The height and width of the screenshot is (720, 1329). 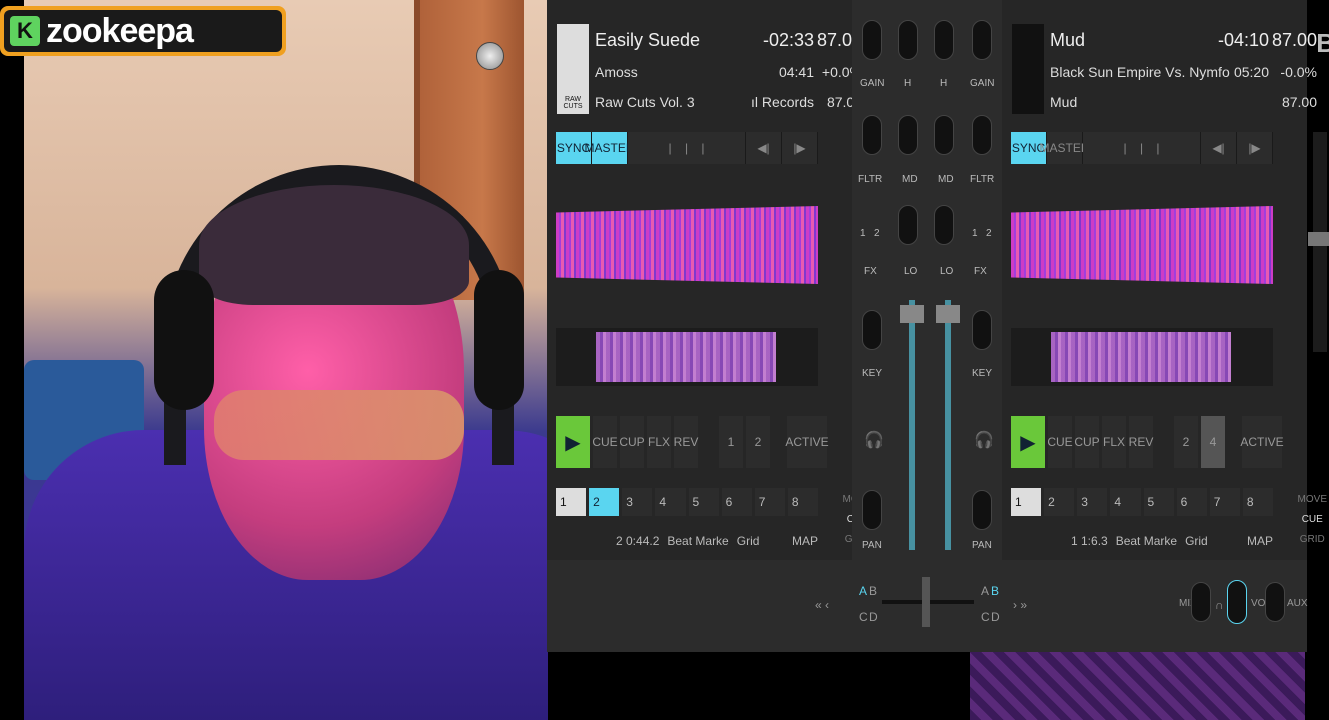 What do you see at coordinates (872, 40) in the screenshot?
I see `gain-knob-a` at bounding box center [872, 40].